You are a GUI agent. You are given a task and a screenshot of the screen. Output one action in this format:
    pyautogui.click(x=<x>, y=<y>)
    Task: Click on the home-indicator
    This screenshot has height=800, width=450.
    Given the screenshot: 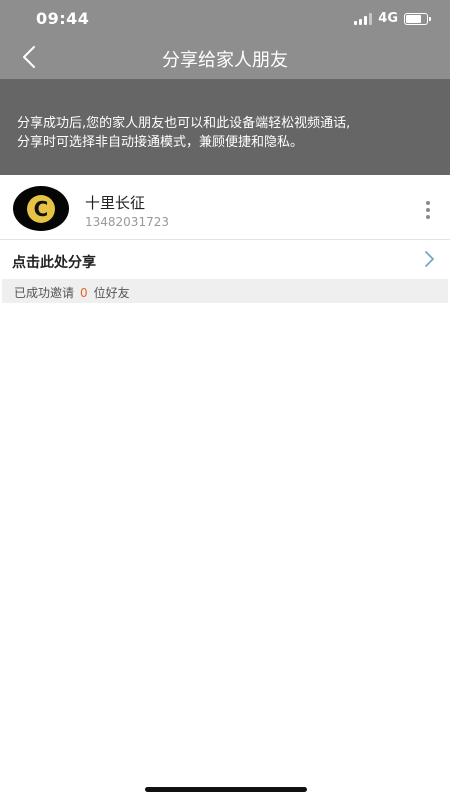 What is the action you would take?
    pyautogui.click(x=226, y=789)
    